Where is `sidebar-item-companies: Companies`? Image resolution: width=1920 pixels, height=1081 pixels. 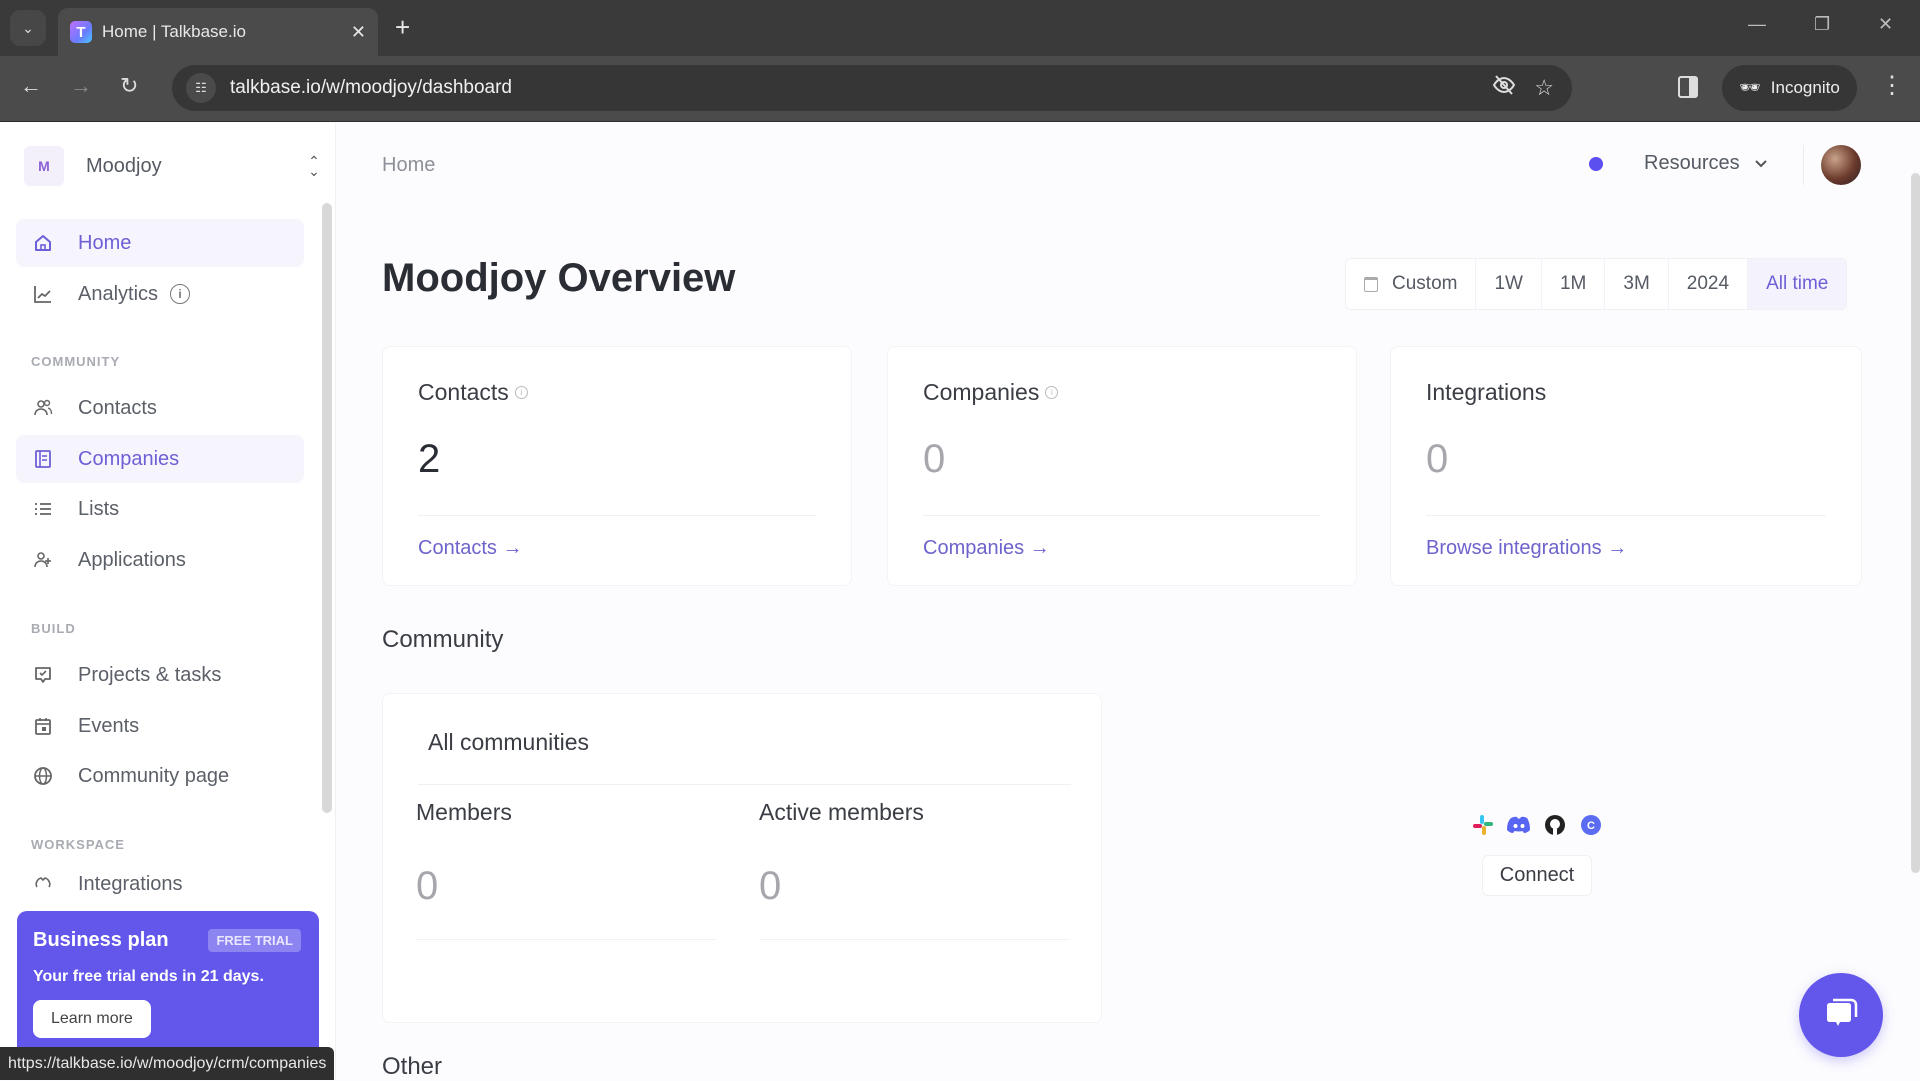 sidebar-item-companies: Companies is located at coordinates (160, 459).